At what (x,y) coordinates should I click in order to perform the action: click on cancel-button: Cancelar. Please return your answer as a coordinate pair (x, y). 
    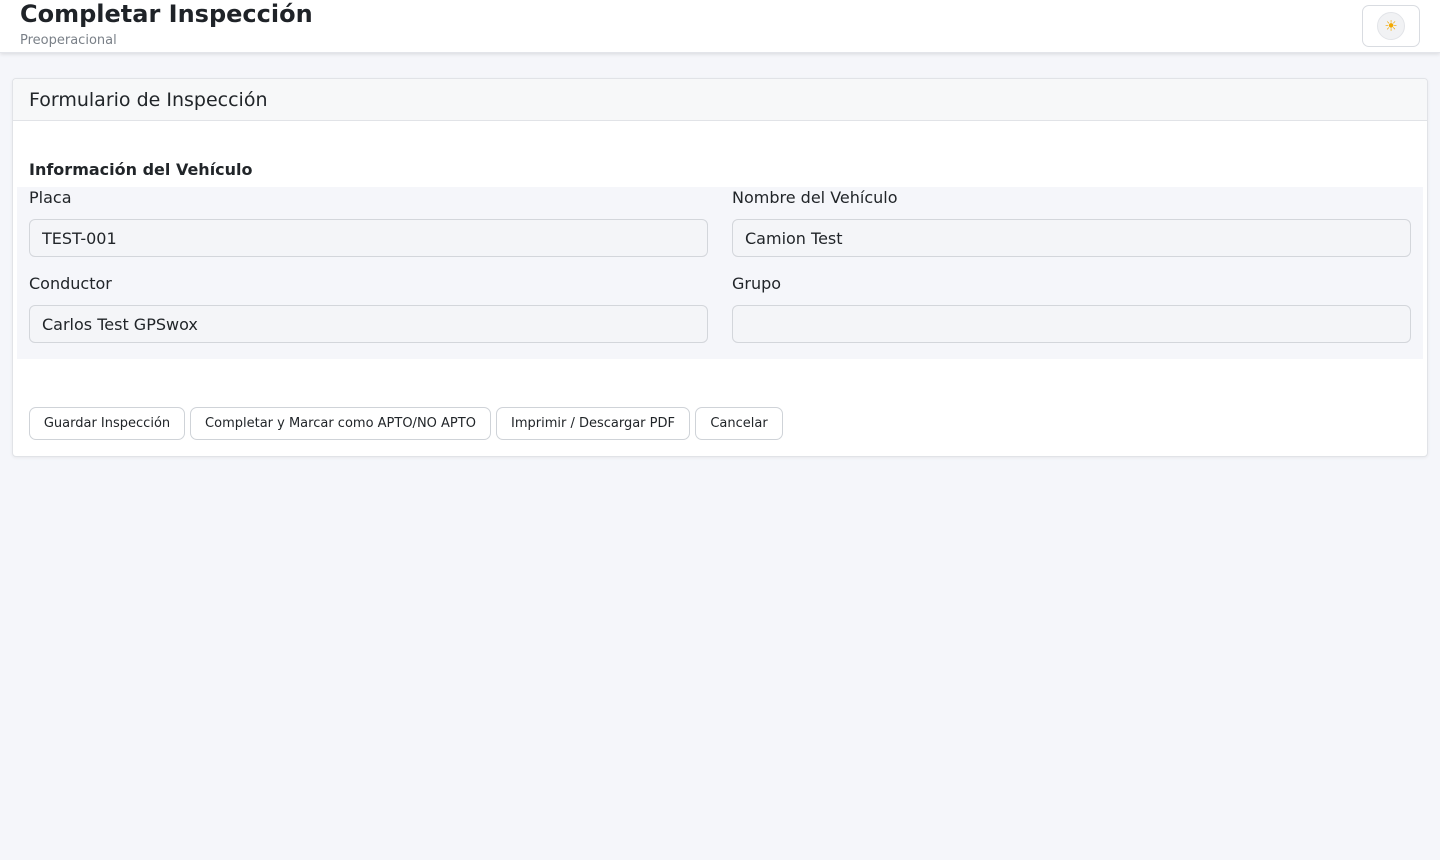
    Looking at the image, I should click on (739, 423).